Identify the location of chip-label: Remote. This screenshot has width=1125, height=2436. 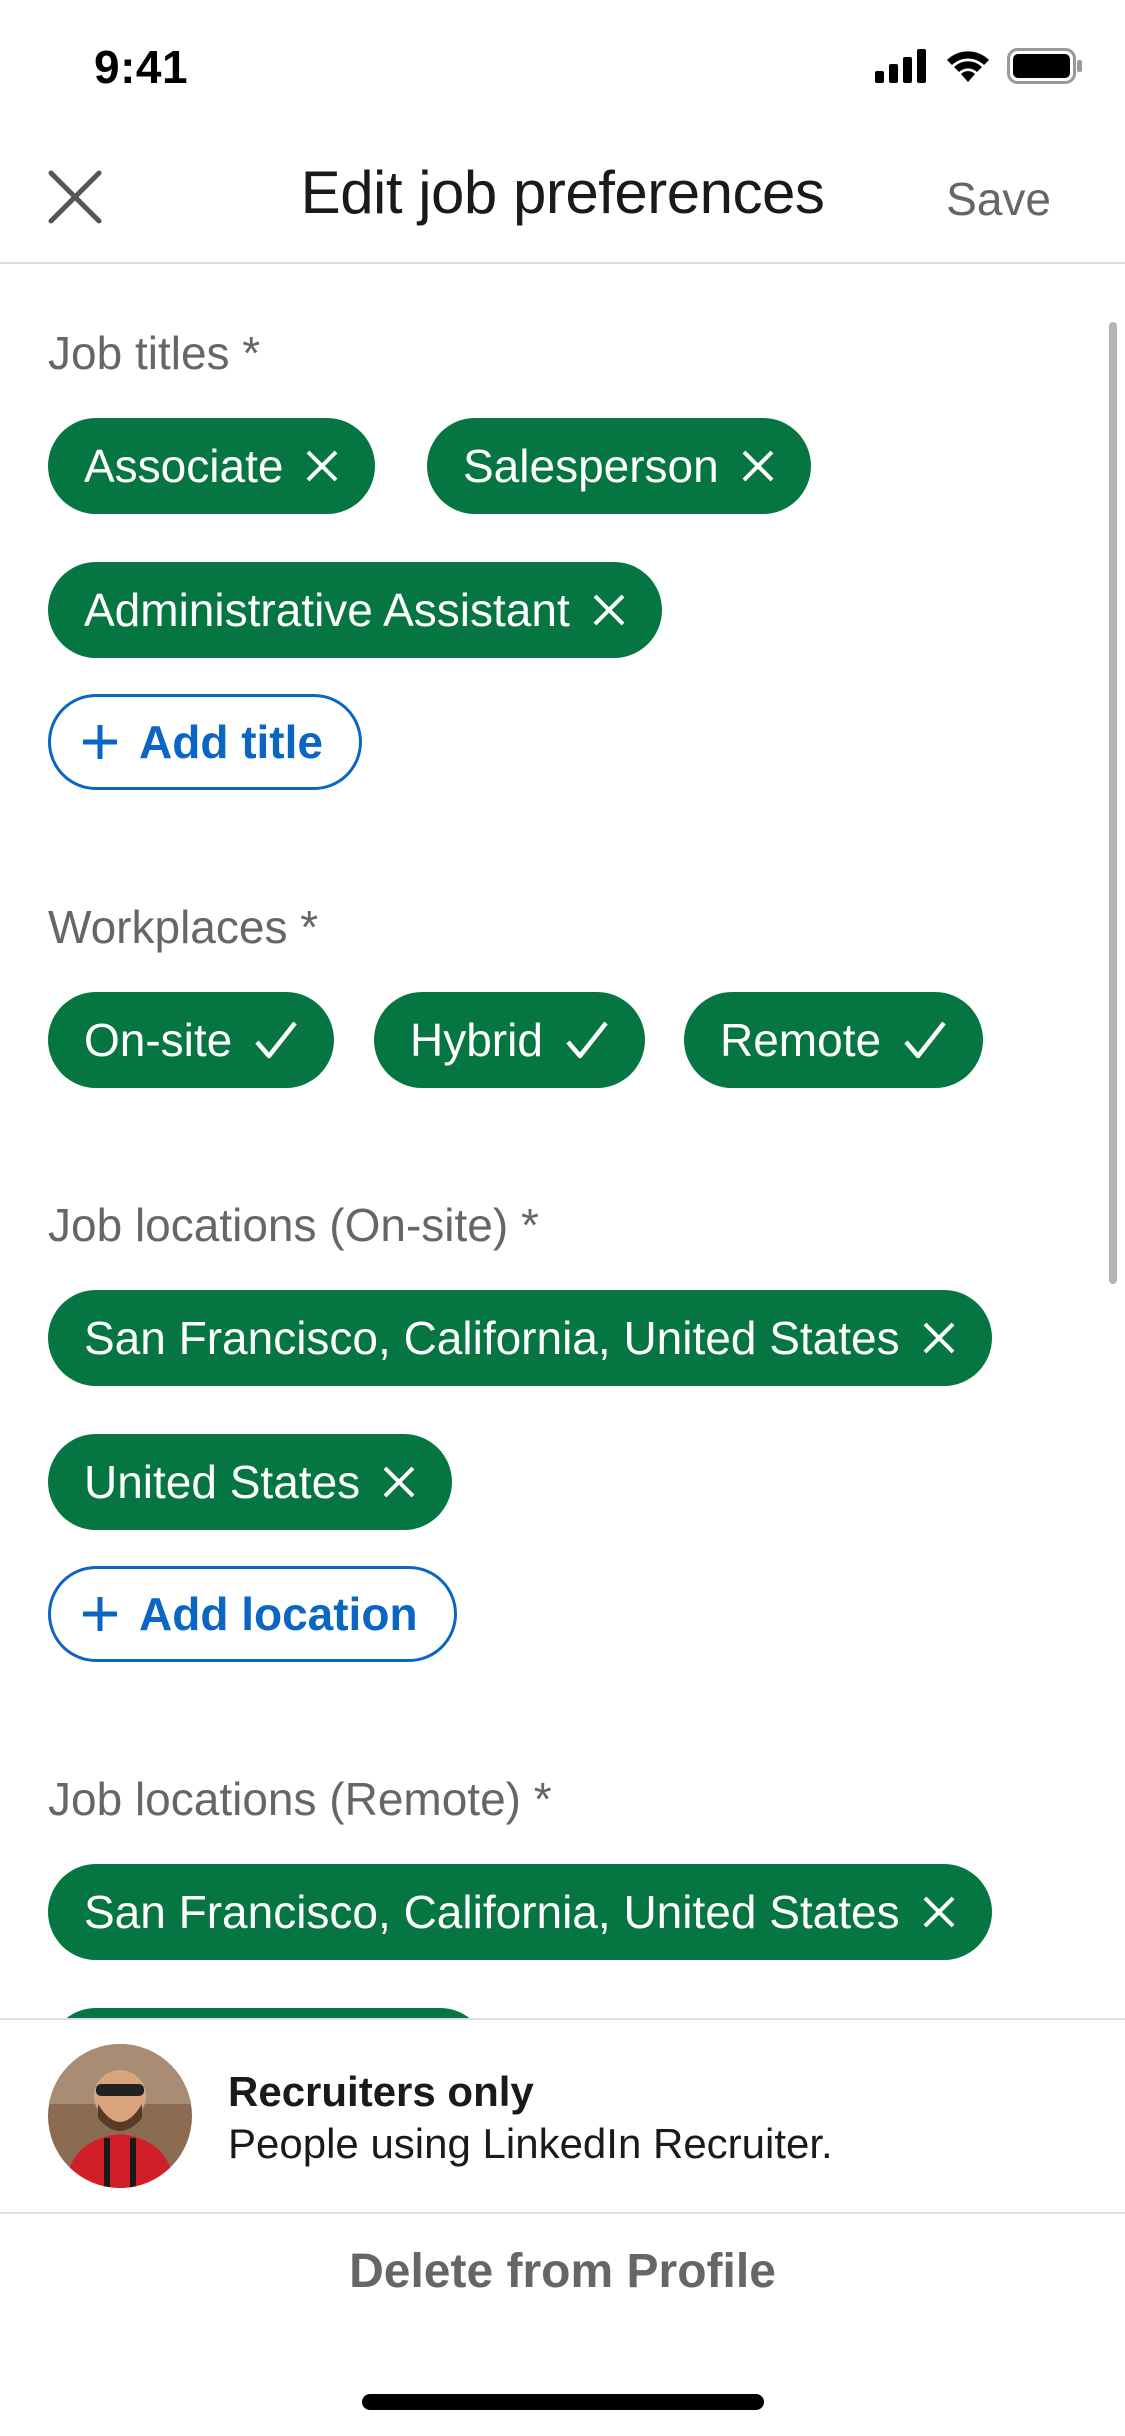
(801, 1040).